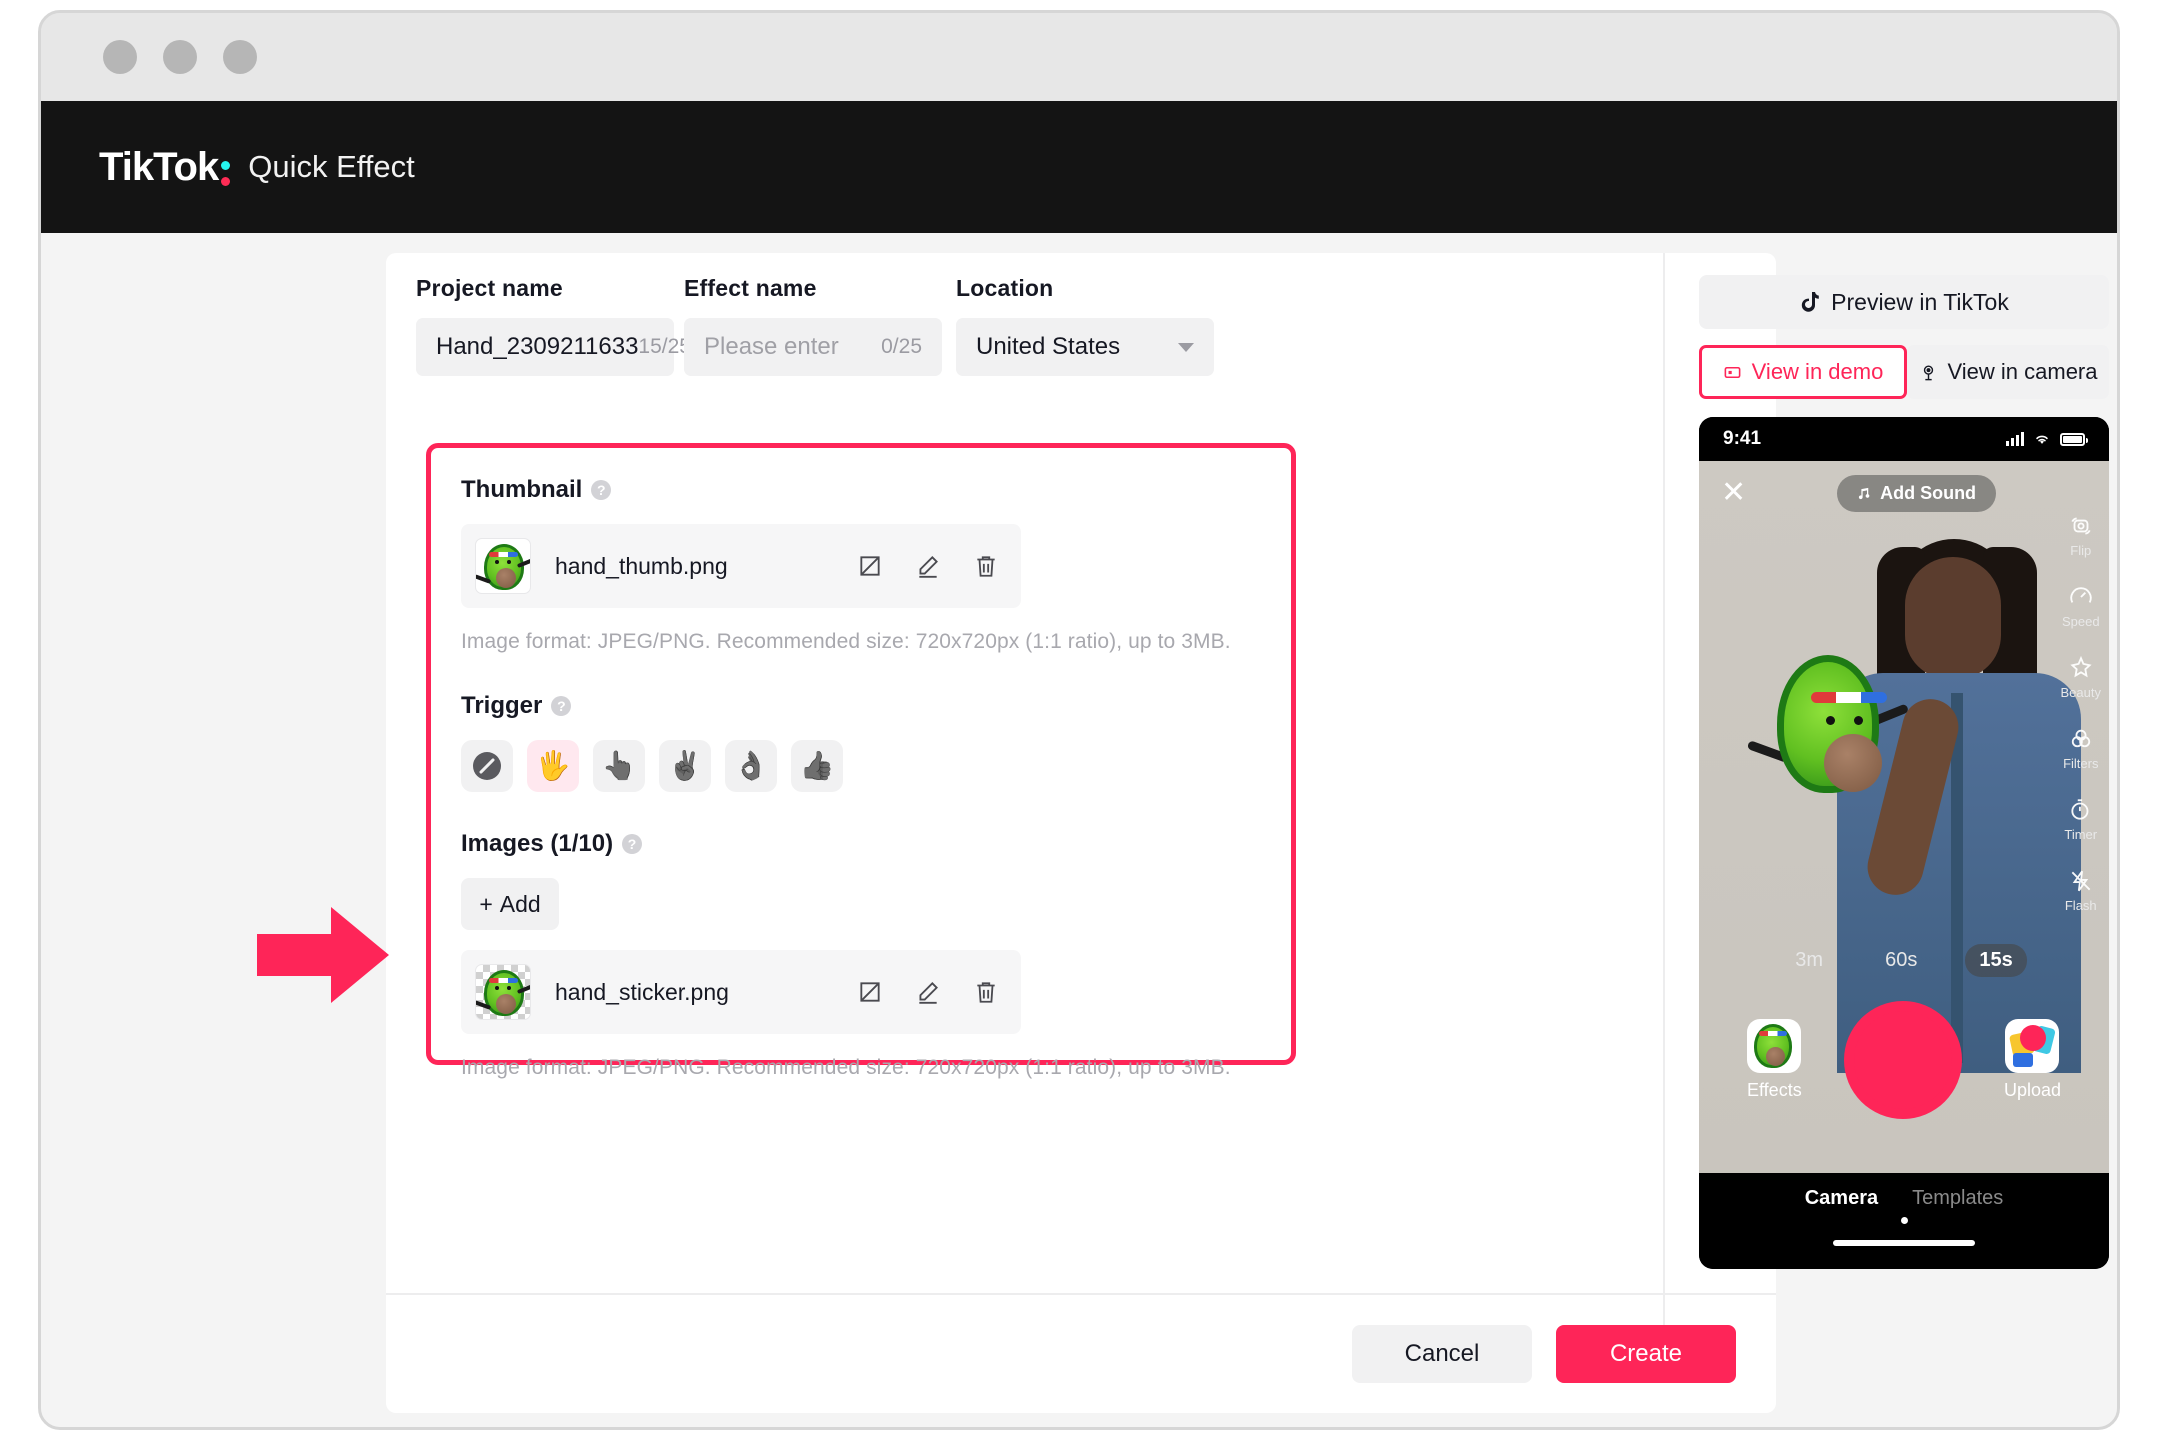 This screenshot has height=1440, width=2160. I want to click on tab-view-in-camera-label: View in camera, so click(2022, 371).